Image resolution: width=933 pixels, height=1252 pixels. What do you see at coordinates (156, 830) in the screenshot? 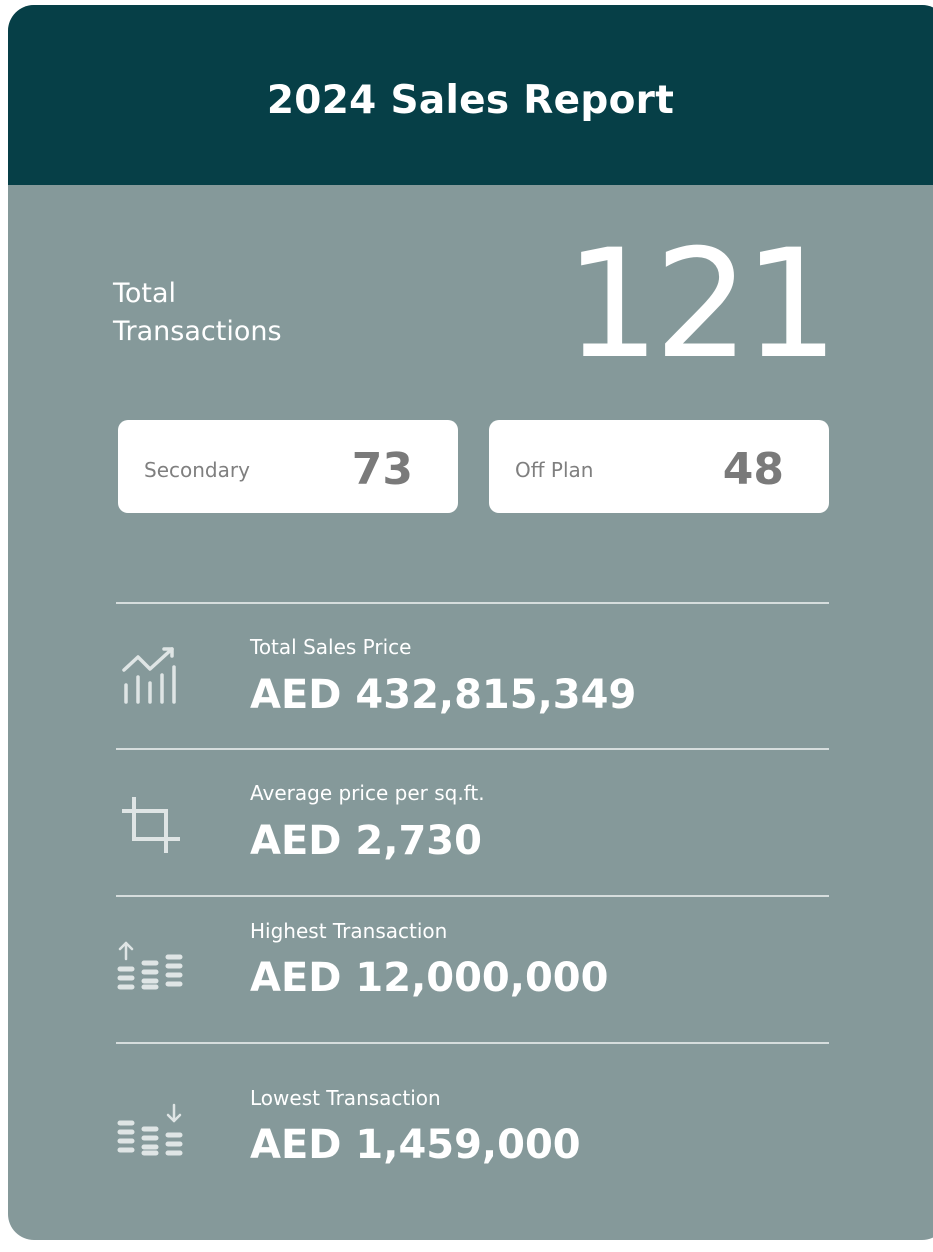
I see `crop-icon` at bounding box center [156, 830].